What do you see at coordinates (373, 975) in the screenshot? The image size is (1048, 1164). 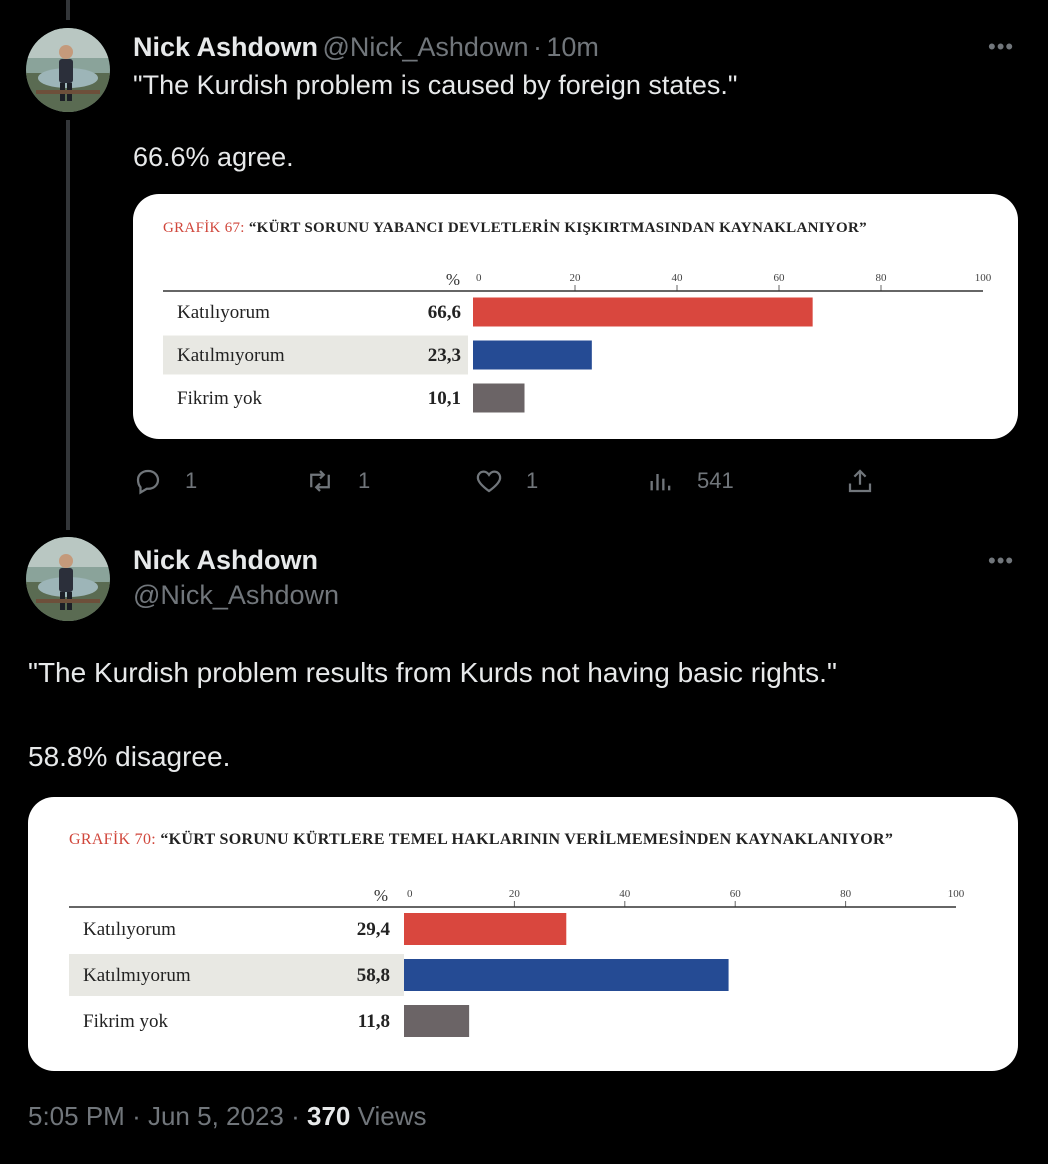 I see `value-label: 58,8` at bounding box center [373, 975].